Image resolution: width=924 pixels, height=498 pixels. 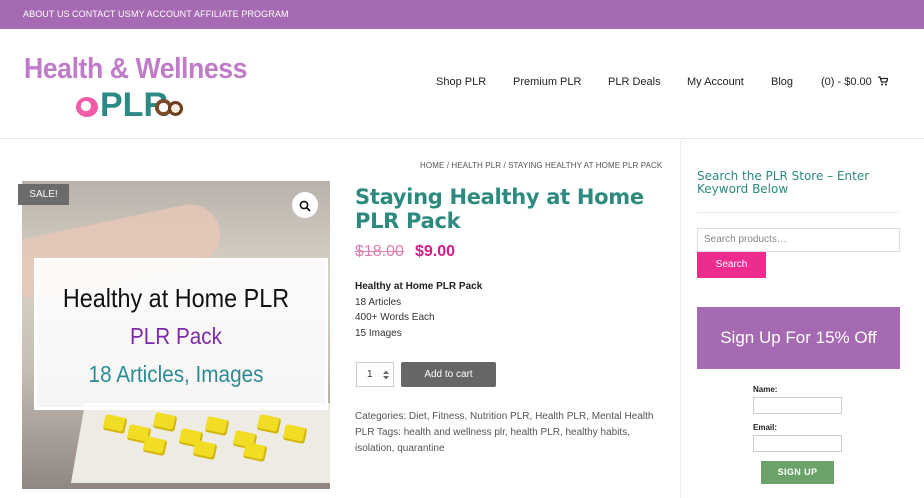 What do you see at coordinates (378, 302) in the screenshot?
I see `description-line: 18 Articles` at bounding box center [378, 302].